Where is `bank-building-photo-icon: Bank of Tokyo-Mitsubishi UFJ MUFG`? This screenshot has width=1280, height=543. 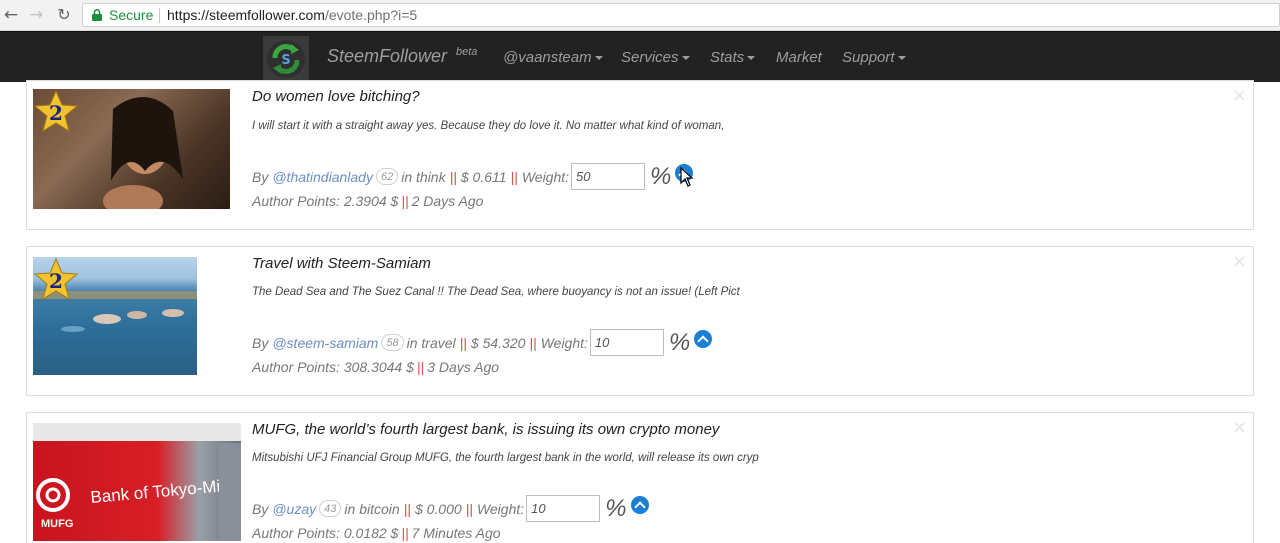 bank-building-photo-icon: Bank of Tokyo-Mitsubishi UFJ MUFG is located at coordinates (137, 482).